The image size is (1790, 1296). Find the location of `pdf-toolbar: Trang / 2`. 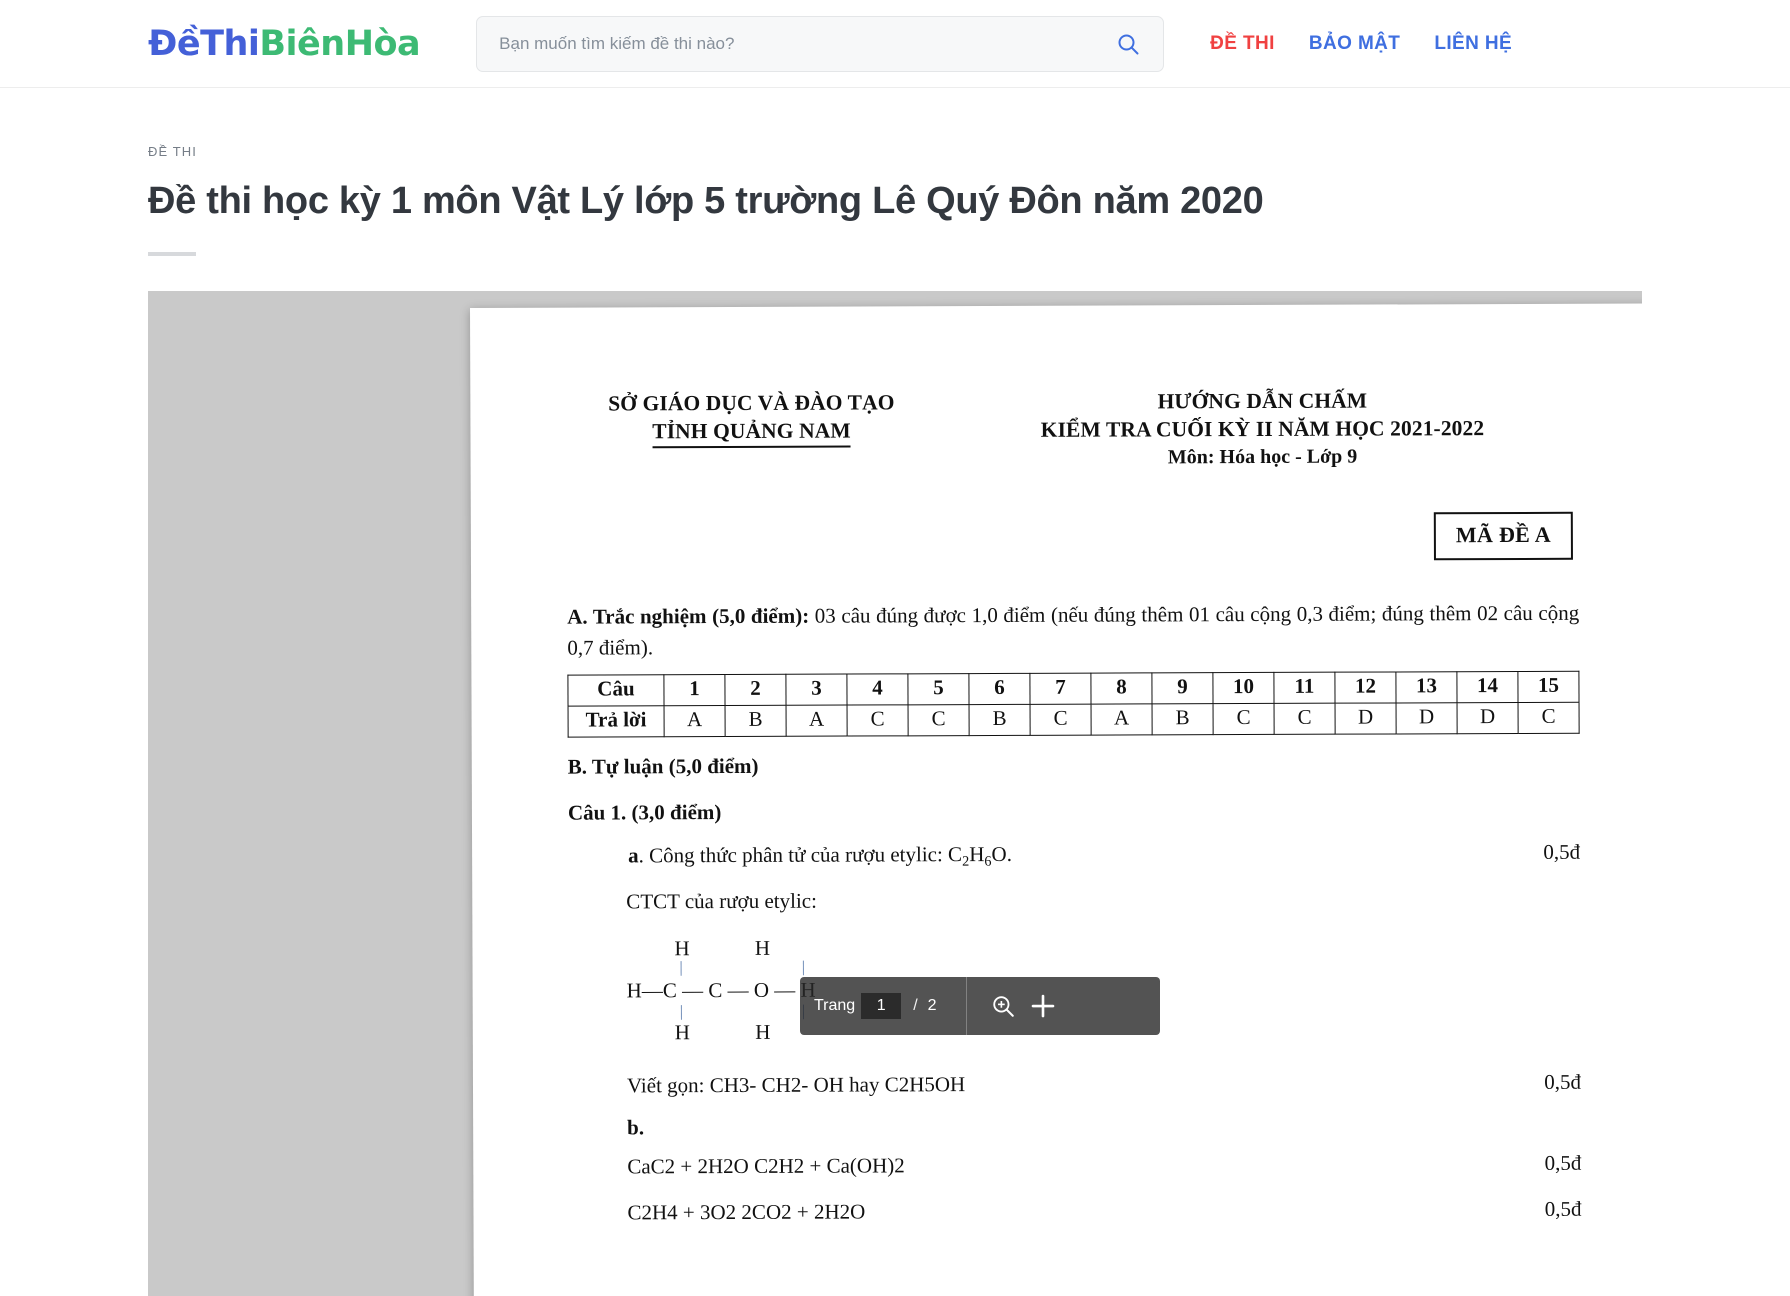

pdf-toolbar: Trang / 2 is located at coordinates (980, 1006).